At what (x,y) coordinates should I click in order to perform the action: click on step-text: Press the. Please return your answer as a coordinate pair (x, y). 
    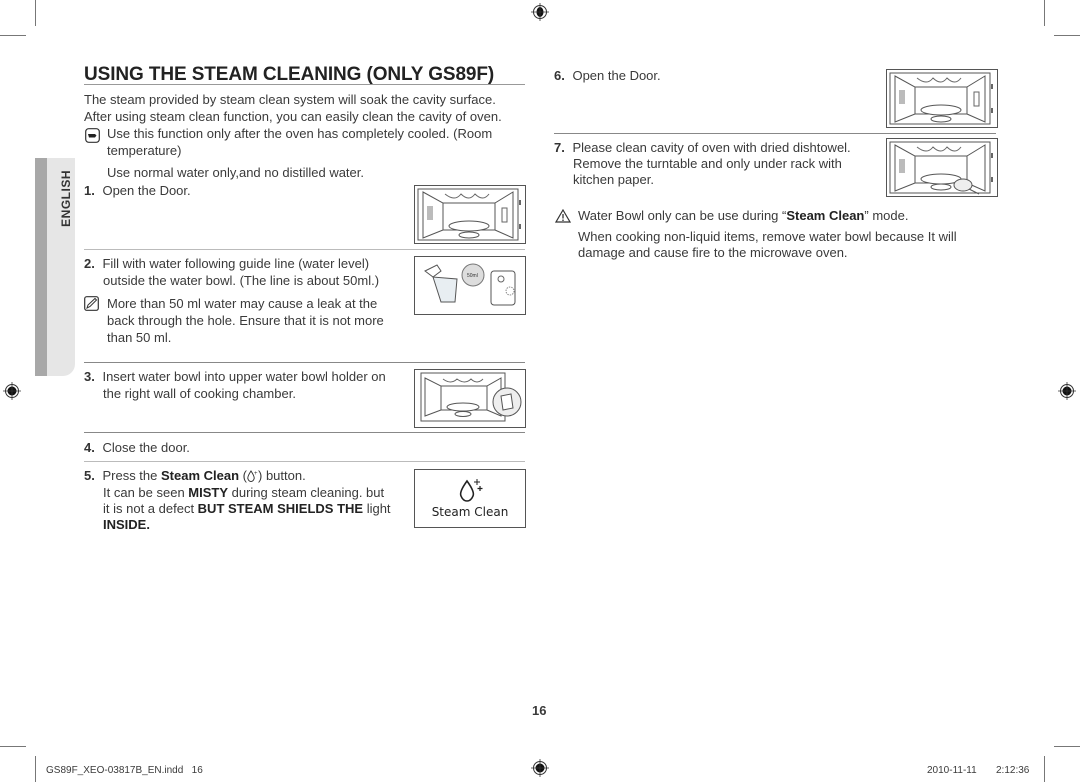
    Looking at the image, I should click on (131, 475).